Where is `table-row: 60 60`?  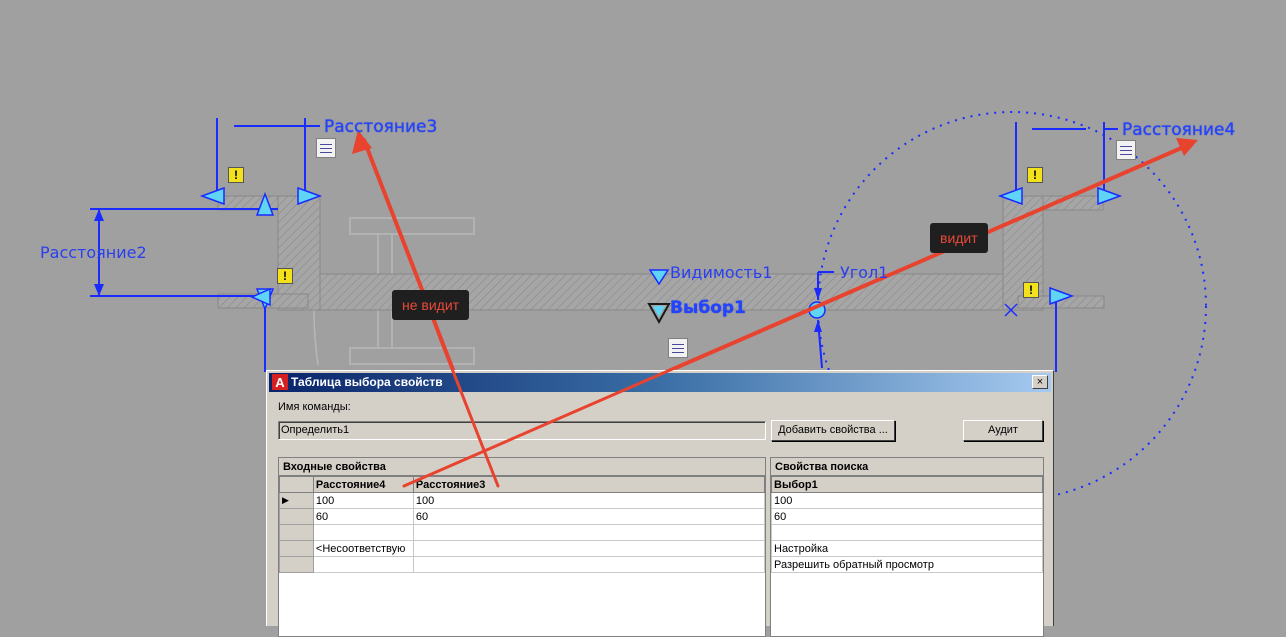
table-row: 60 60 is located at coordinates (522, 516).